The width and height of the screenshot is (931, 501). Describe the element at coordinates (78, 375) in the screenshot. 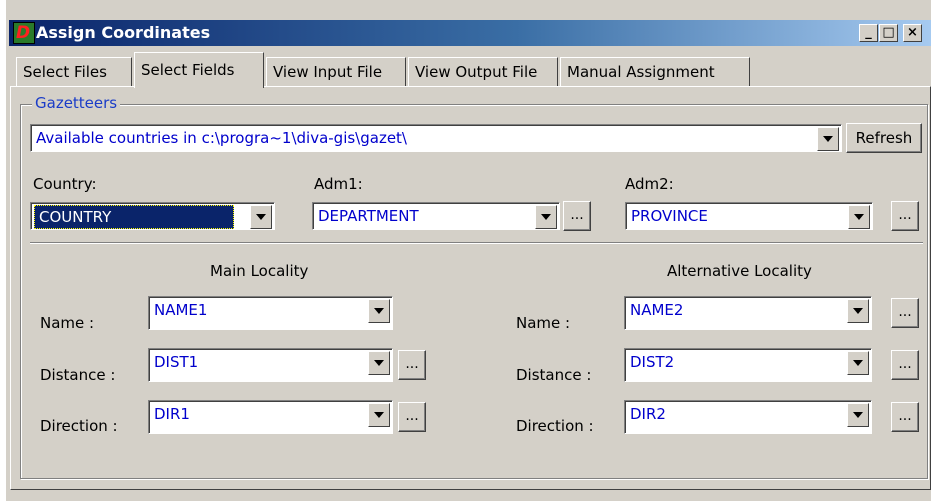

I see `main-distance-label: Distance :` at that location.